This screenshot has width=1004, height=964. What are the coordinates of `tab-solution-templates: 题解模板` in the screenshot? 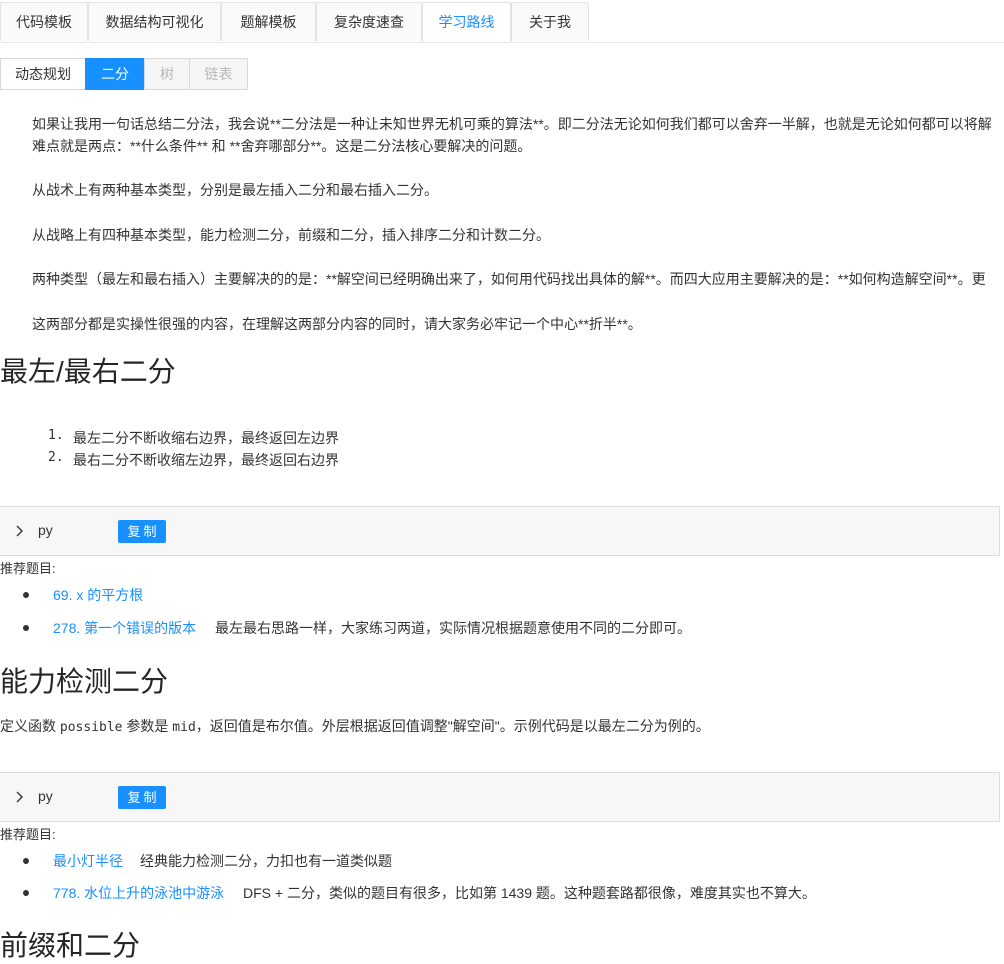 It's located at (268, 21).